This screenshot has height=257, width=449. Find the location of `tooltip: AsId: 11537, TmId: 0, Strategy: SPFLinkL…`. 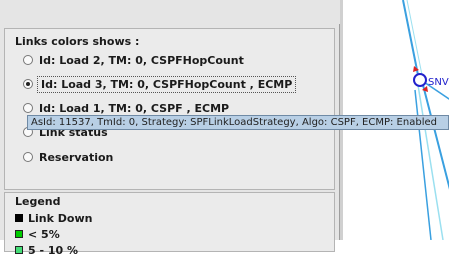

tooltip: AsId: 11537, TmId: 0, Strategy: SPFLinkL… is located at coordinates (238, 122).